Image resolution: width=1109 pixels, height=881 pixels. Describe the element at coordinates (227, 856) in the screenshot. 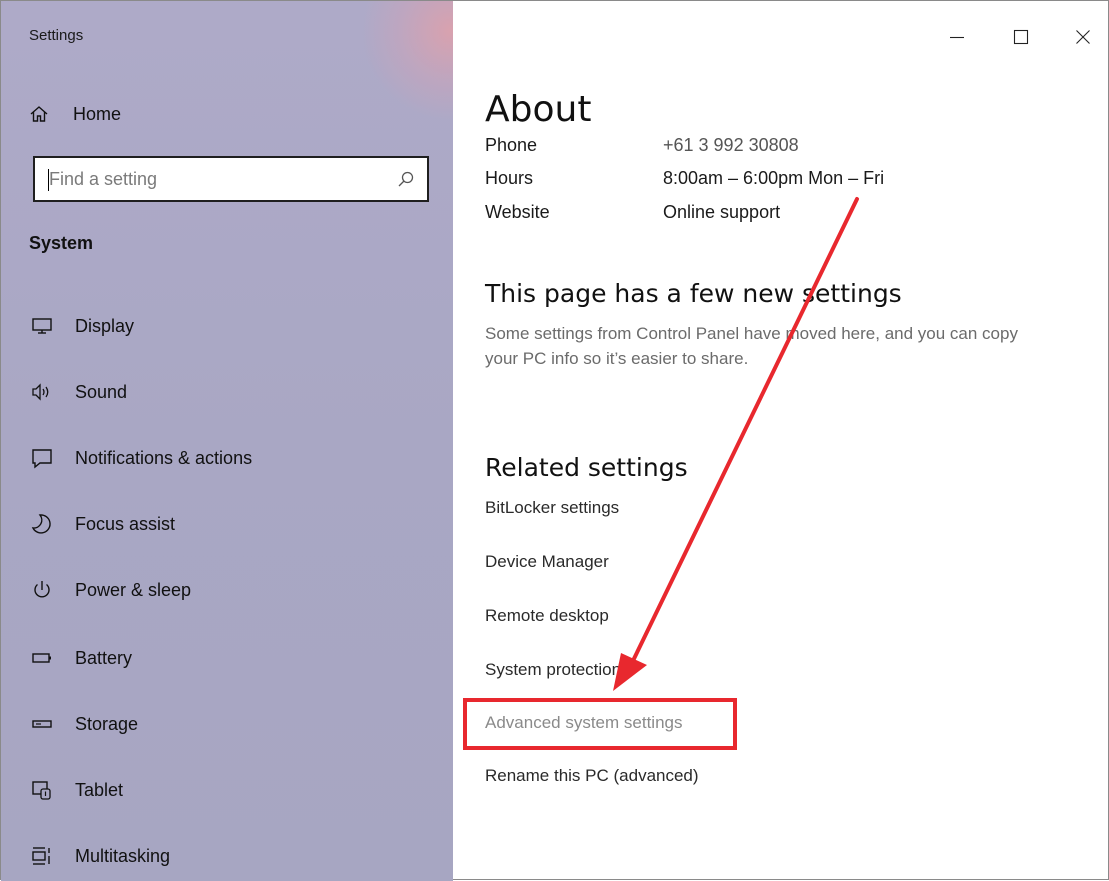

I see `sidebar-item-multitasking: Multitasking` at that location.